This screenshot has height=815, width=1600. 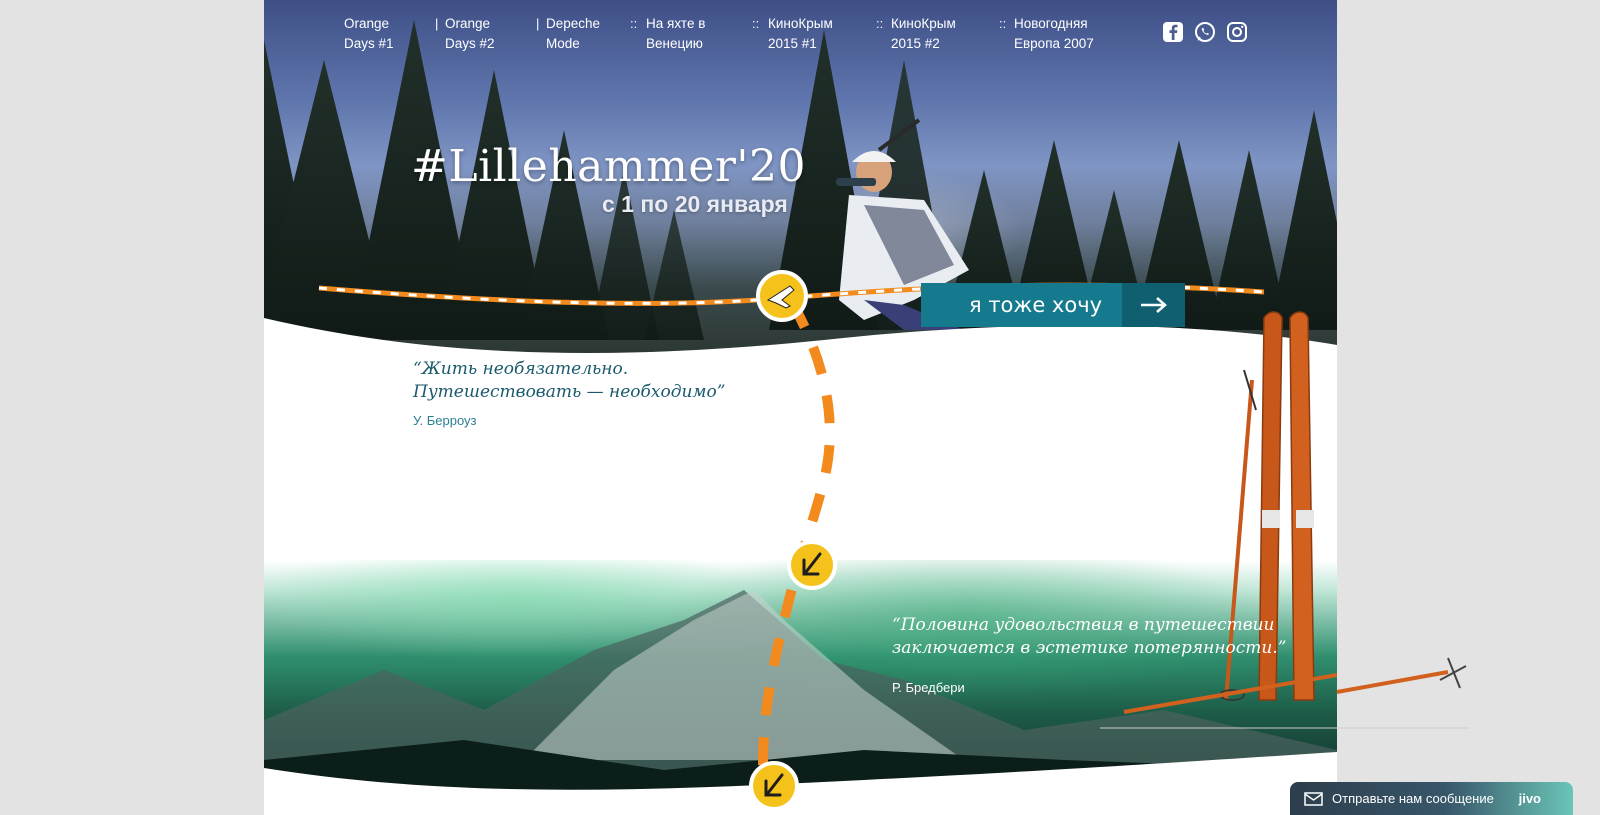 I want to click on i-want-too-button: я тоже хочу, so click(x=1053, y=305).